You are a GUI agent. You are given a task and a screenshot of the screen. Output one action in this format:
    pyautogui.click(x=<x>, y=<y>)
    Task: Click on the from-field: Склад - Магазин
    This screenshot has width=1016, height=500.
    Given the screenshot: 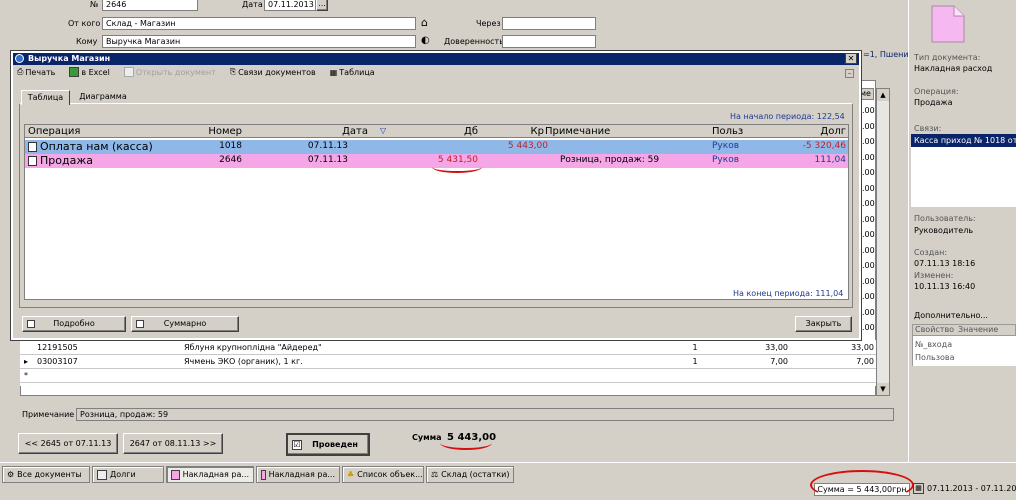 What is the action you would take?
    pyautogui.click(x=259, y=23)
    